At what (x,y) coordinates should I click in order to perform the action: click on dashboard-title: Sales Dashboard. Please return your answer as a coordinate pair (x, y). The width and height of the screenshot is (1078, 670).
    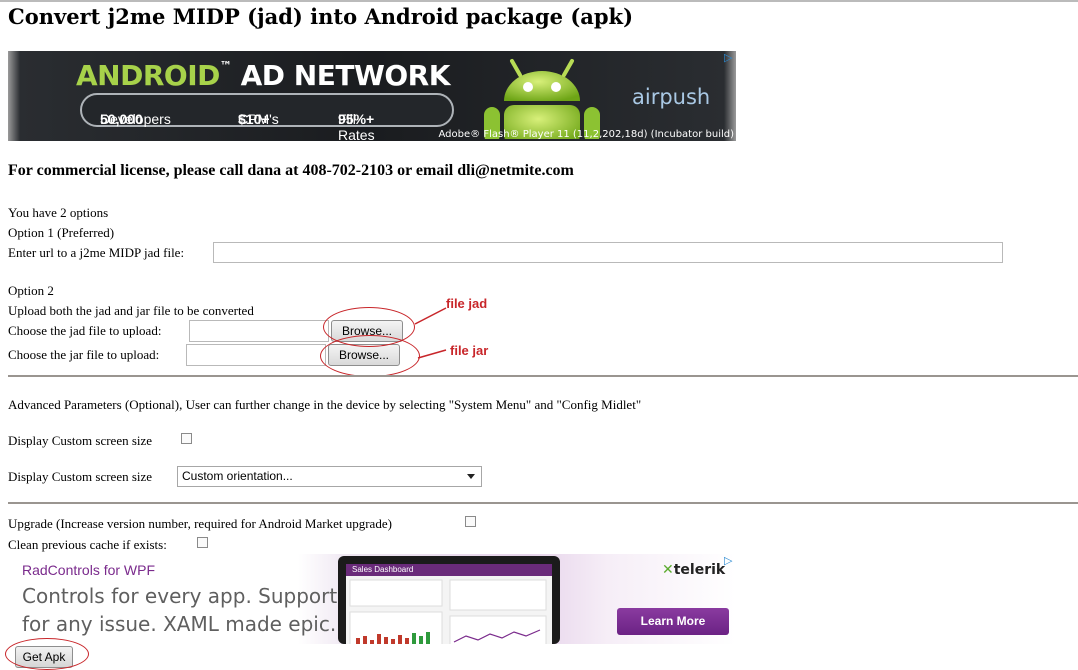
    Looking at the image, I should click on (383, 569).